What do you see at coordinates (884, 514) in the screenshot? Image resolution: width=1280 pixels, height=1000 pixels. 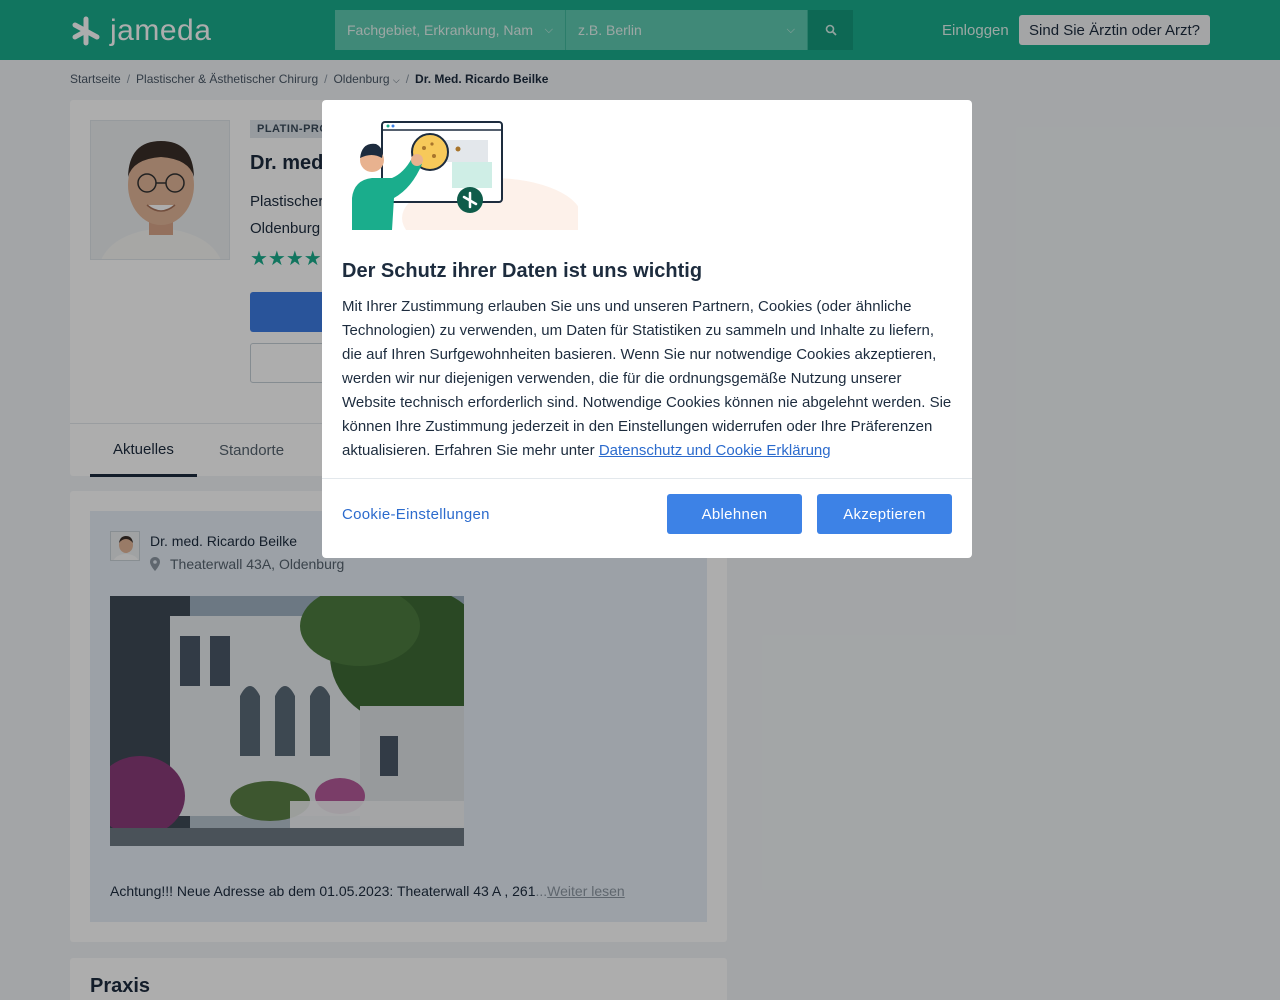 I see `accept-cookies-button: Akzeptieren` at bounding box center [884, 514].